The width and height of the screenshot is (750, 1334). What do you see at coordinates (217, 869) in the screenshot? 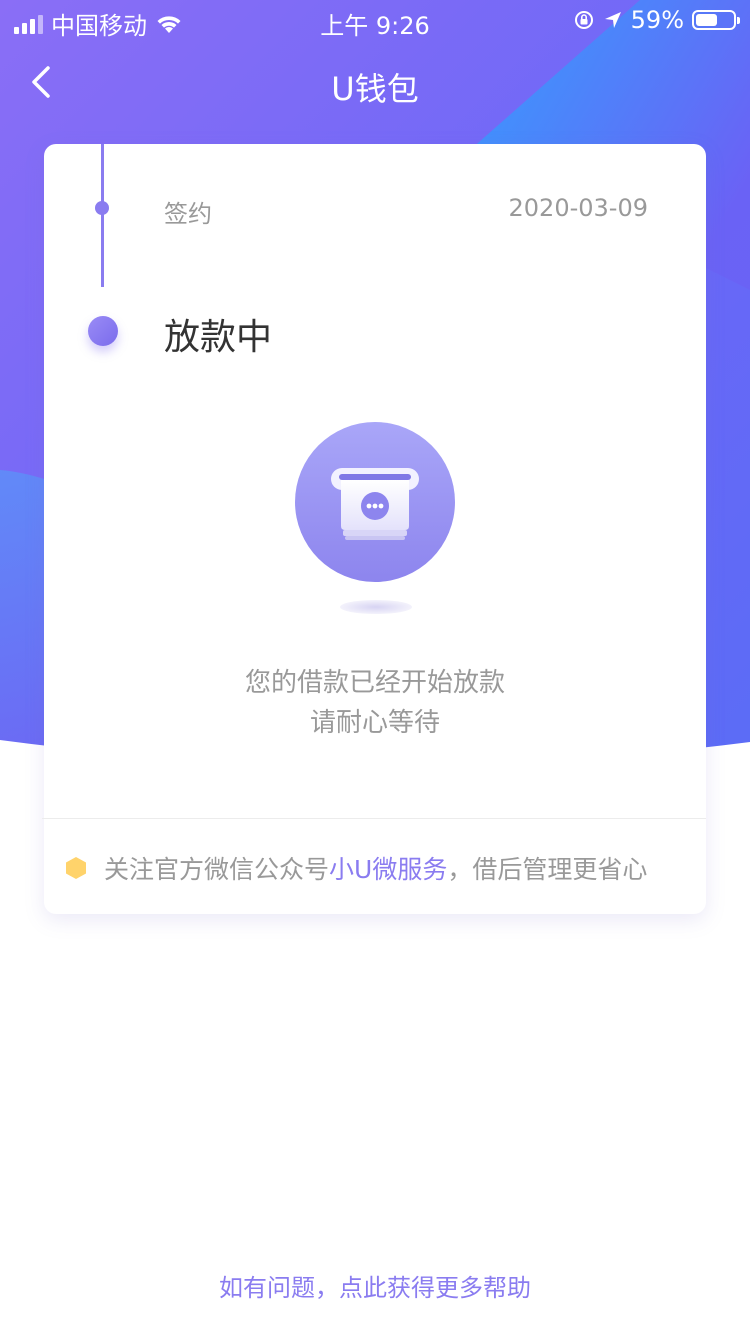
I see `follow-prefix: 关注官方微信公众号` at bounding box center [217, 869].